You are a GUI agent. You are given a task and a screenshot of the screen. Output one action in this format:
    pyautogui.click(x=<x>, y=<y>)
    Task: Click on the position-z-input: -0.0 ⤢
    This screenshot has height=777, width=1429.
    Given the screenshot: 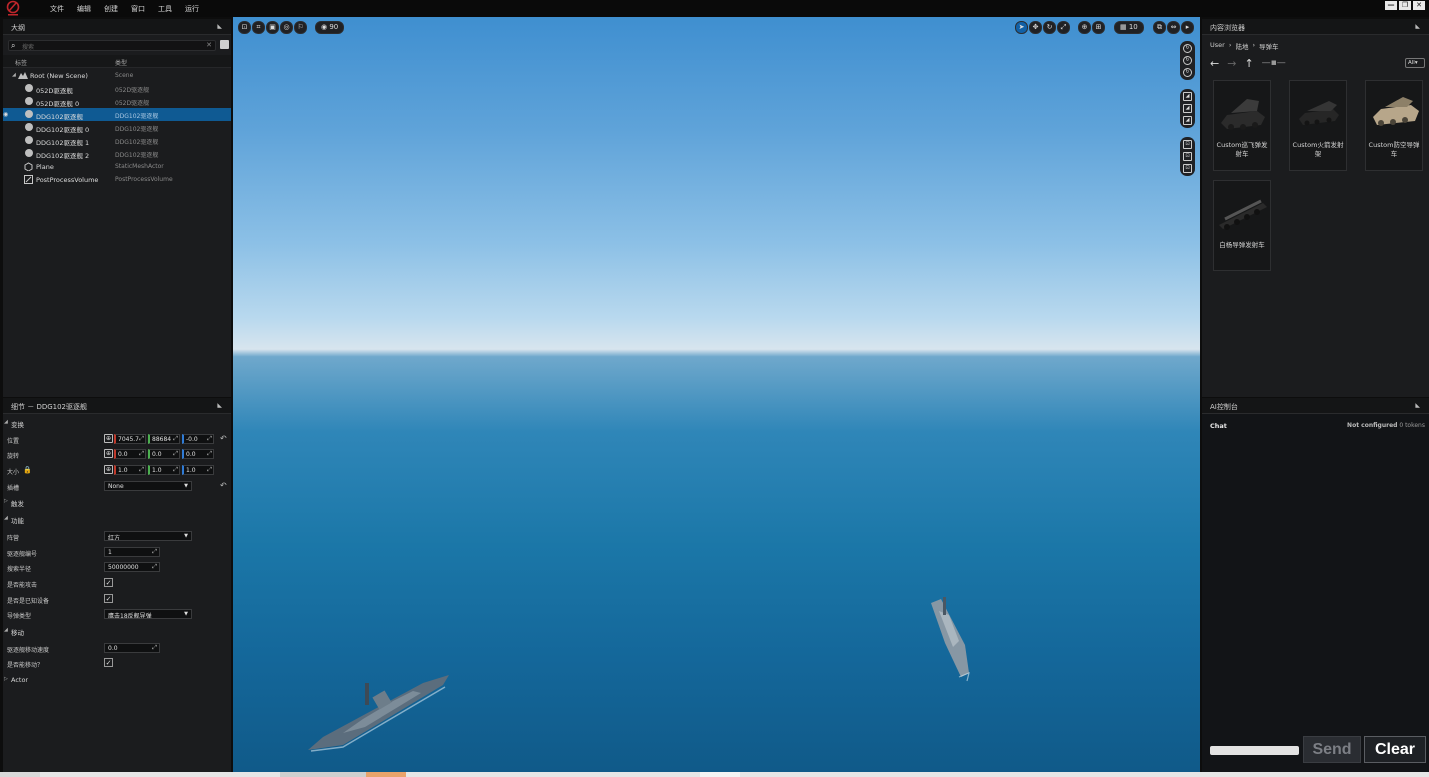 What is the action you would take?
    pyautogui.click(x=198, y=439)
    